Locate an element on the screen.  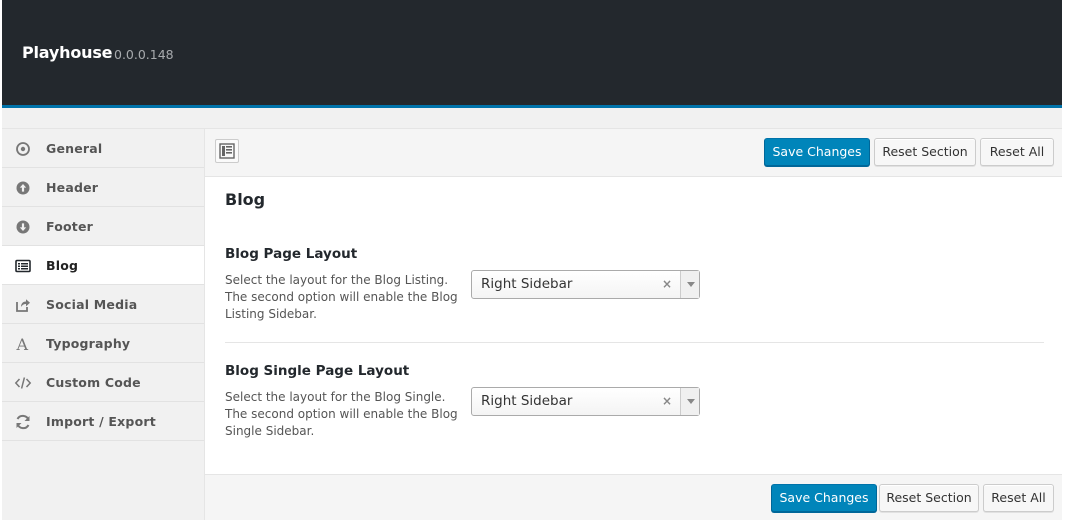
sidebar-item-custom-code: Custom Code is located at coordinates (103, 382).